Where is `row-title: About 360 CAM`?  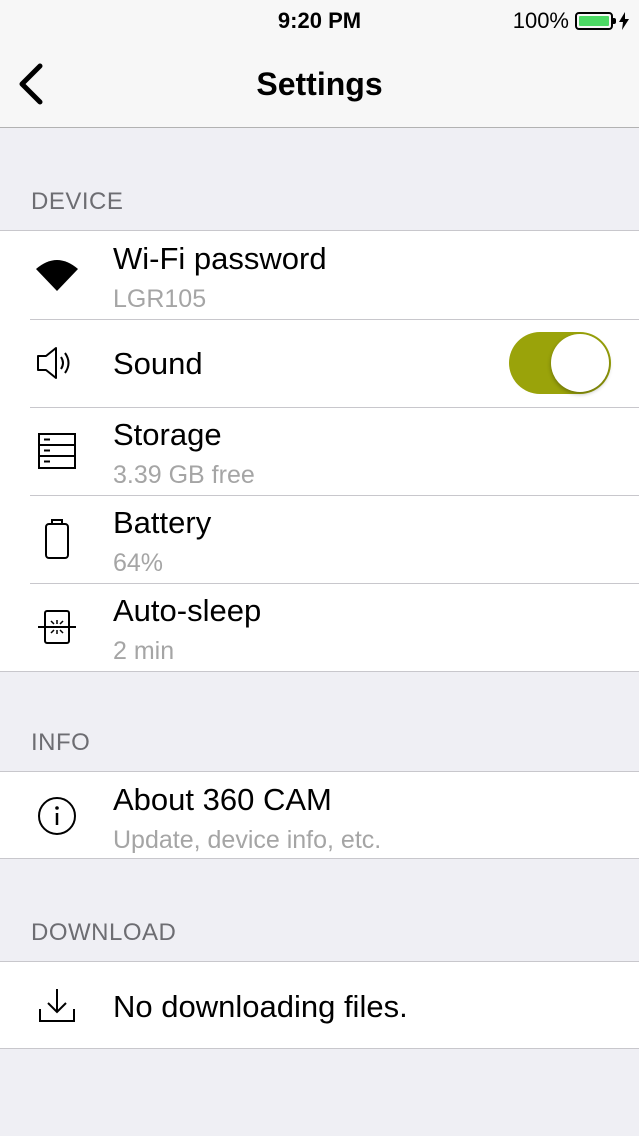 row-title: About 360 CAM is located at coordinates (222, 799).